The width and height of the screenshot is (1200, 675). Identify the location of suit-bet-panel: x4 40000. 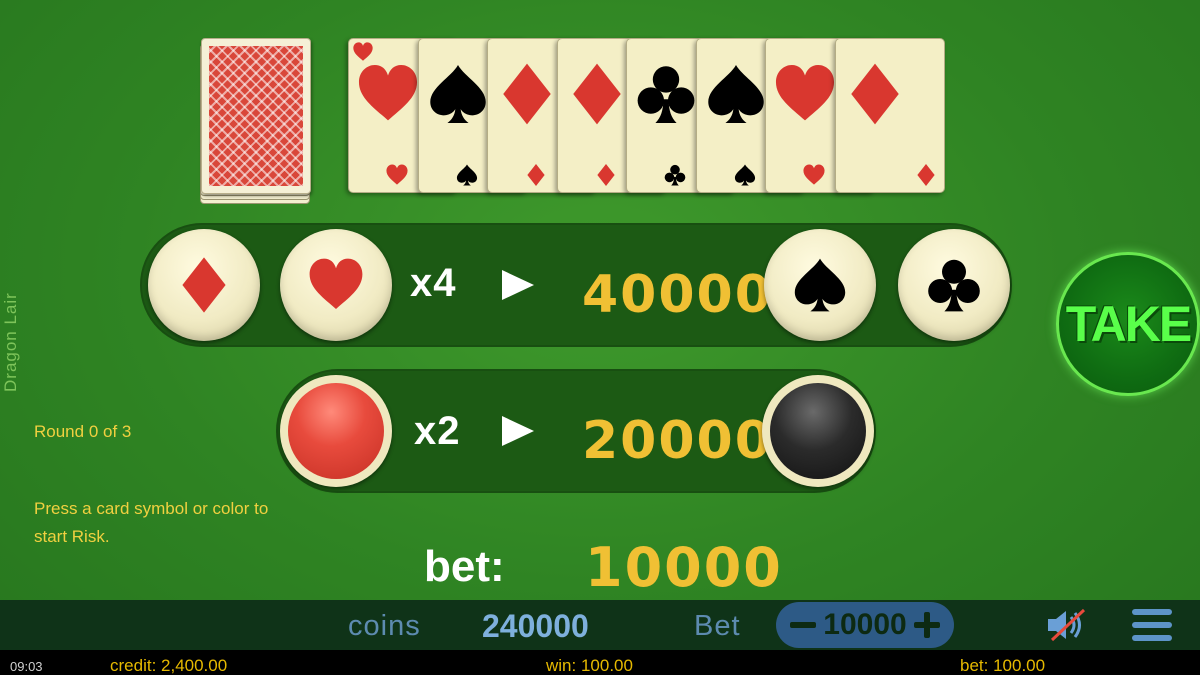
(576, 285).